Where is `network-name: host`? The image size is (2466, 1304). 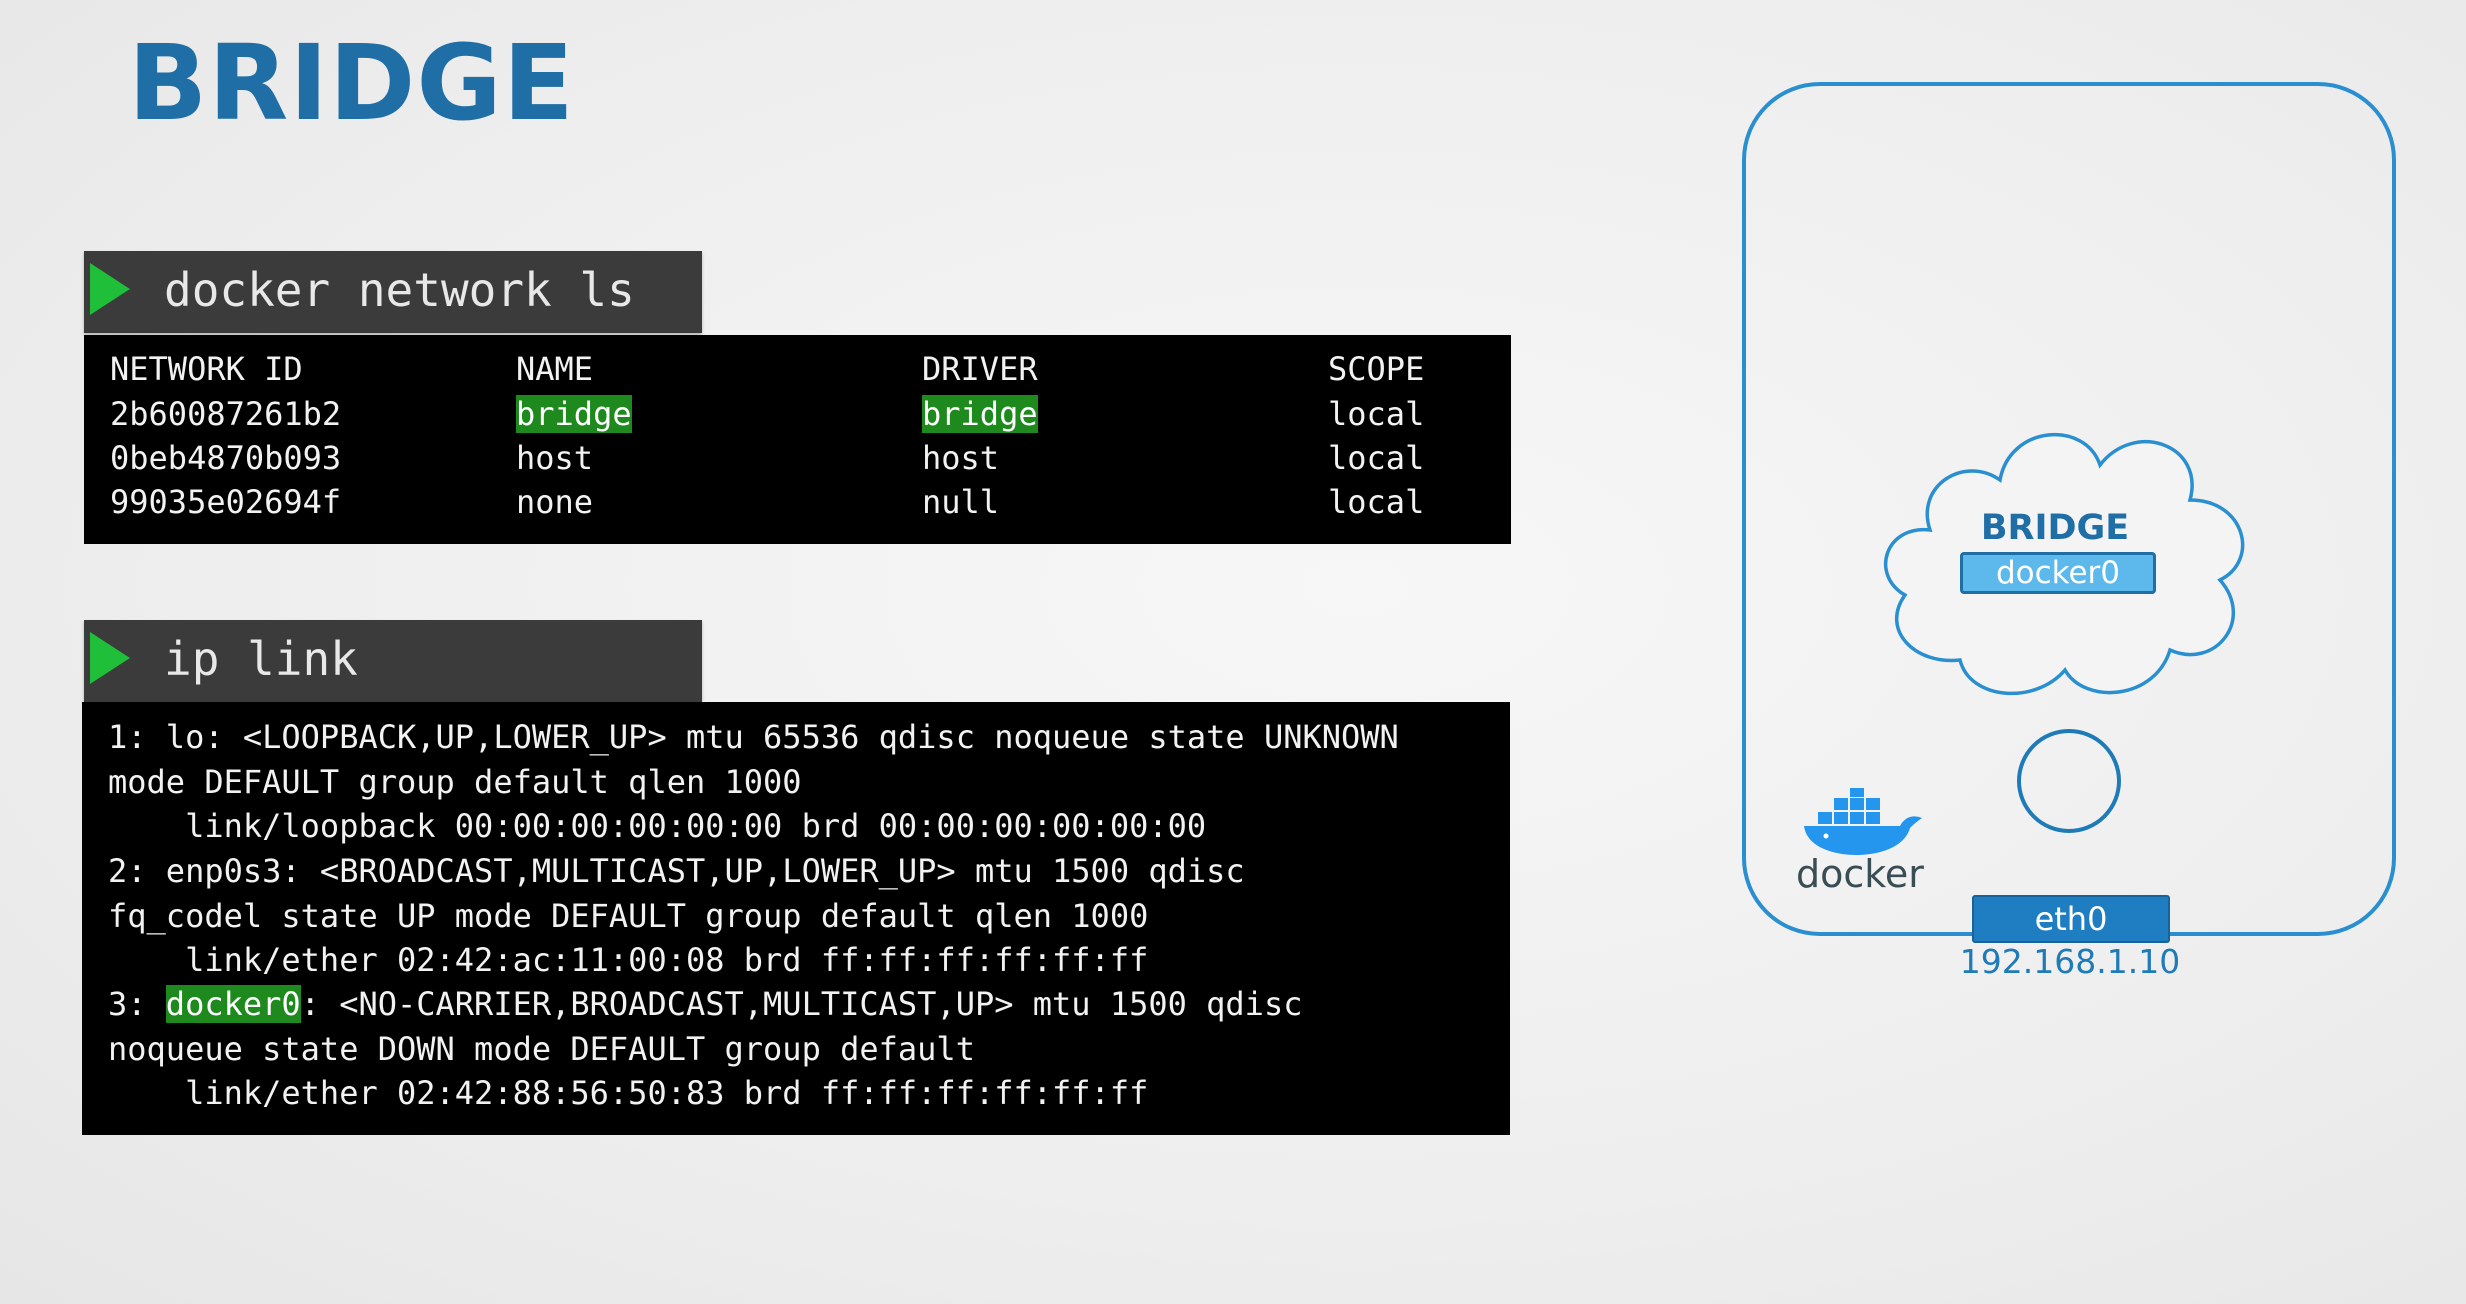
network-name: host is located at coordinates (555, 458).